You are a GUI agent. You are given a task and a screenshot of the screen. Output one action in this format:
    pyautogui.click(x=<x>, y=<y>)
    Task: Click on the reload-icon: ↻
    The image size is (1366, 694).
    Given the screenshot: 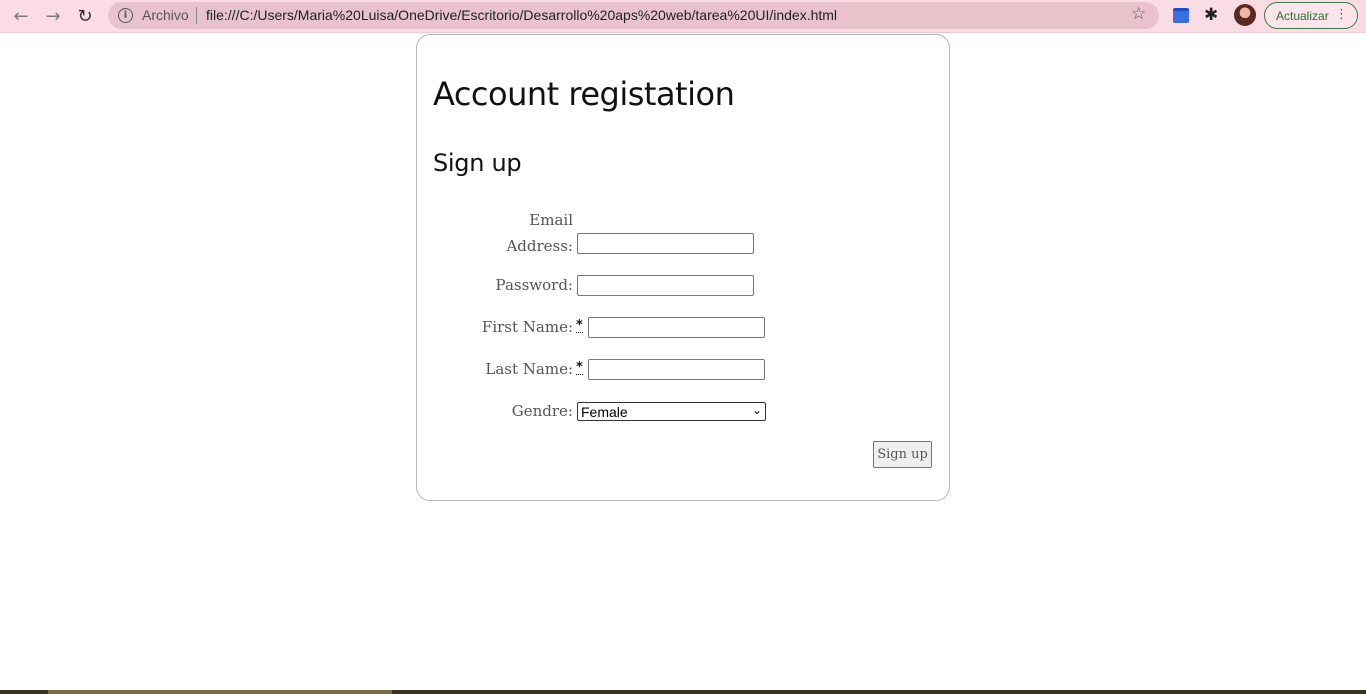 What is the action you would take?
    pyautogui.click(x=85, y=16)
    